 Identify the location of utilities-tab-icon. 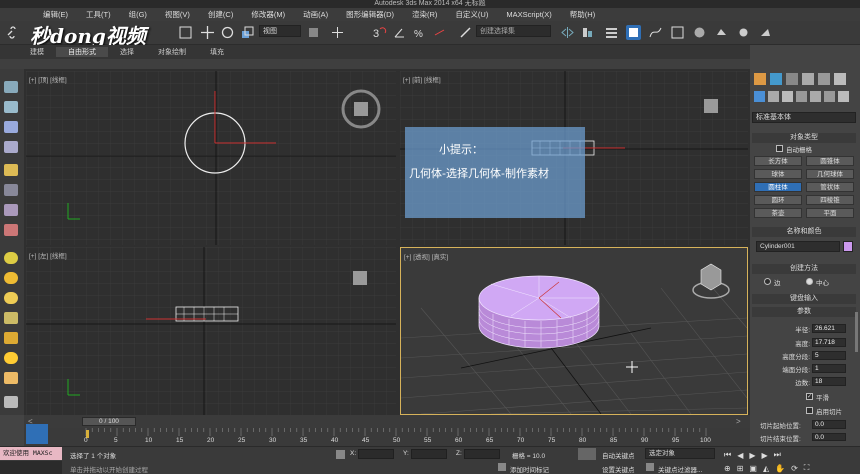
(840, 79).